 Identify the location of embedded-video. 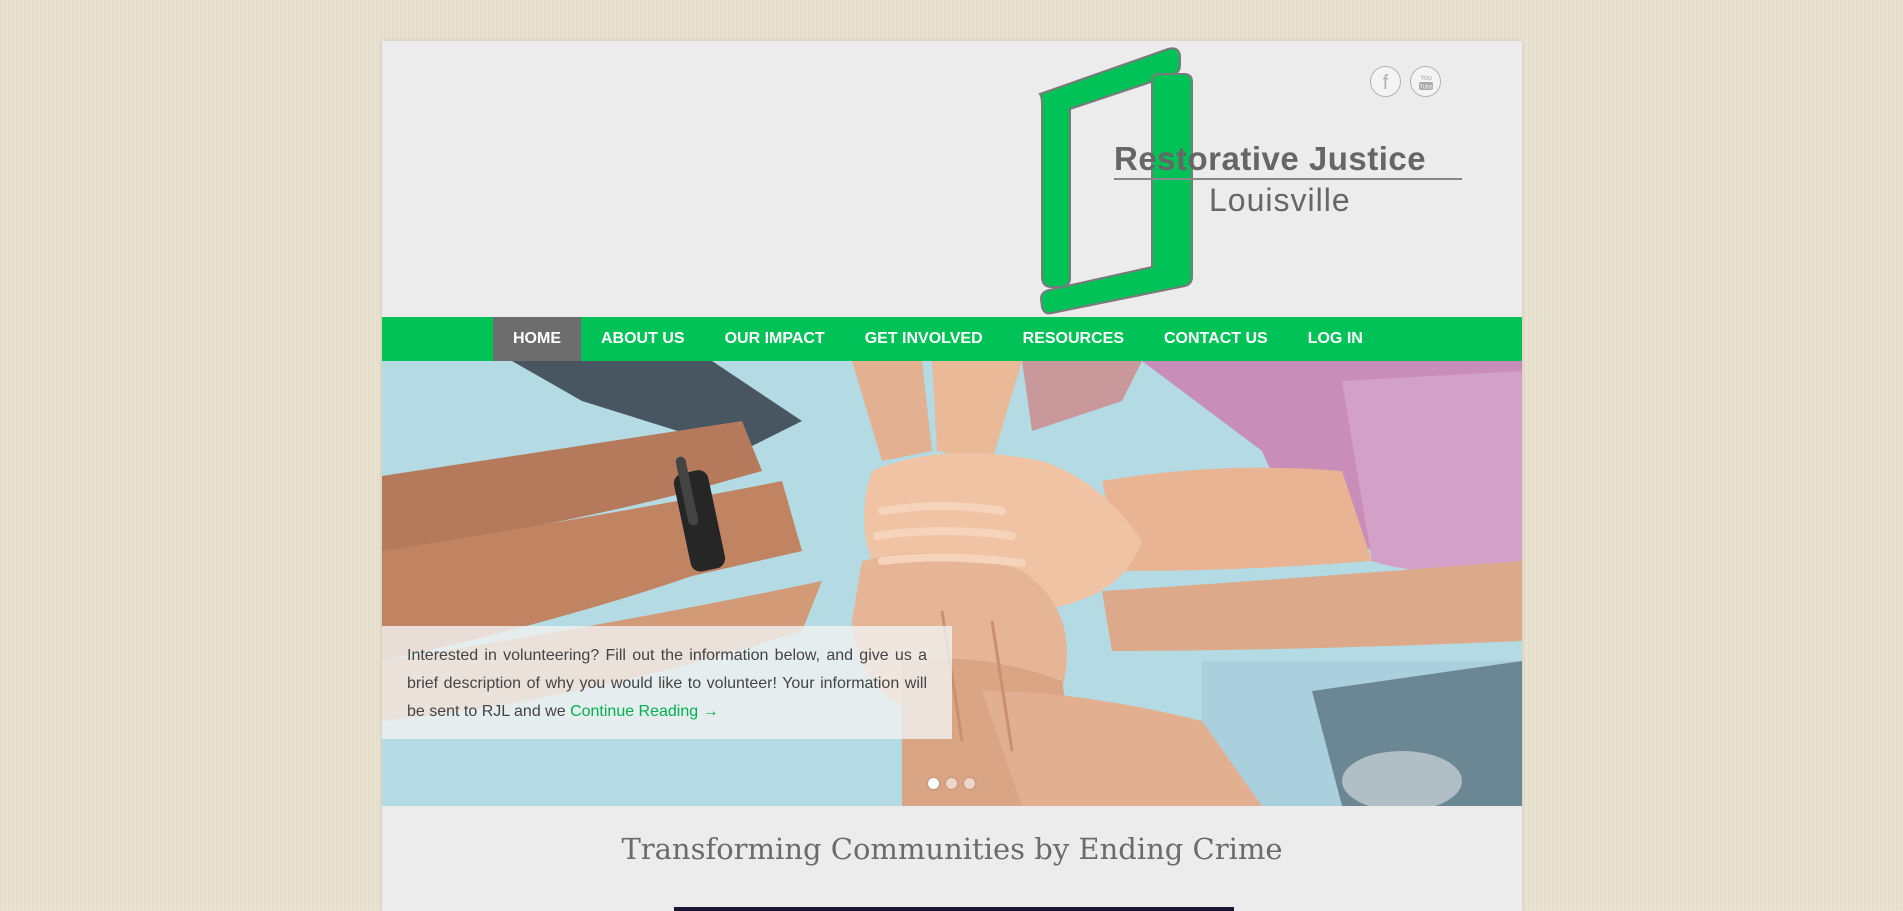
(954, 909).